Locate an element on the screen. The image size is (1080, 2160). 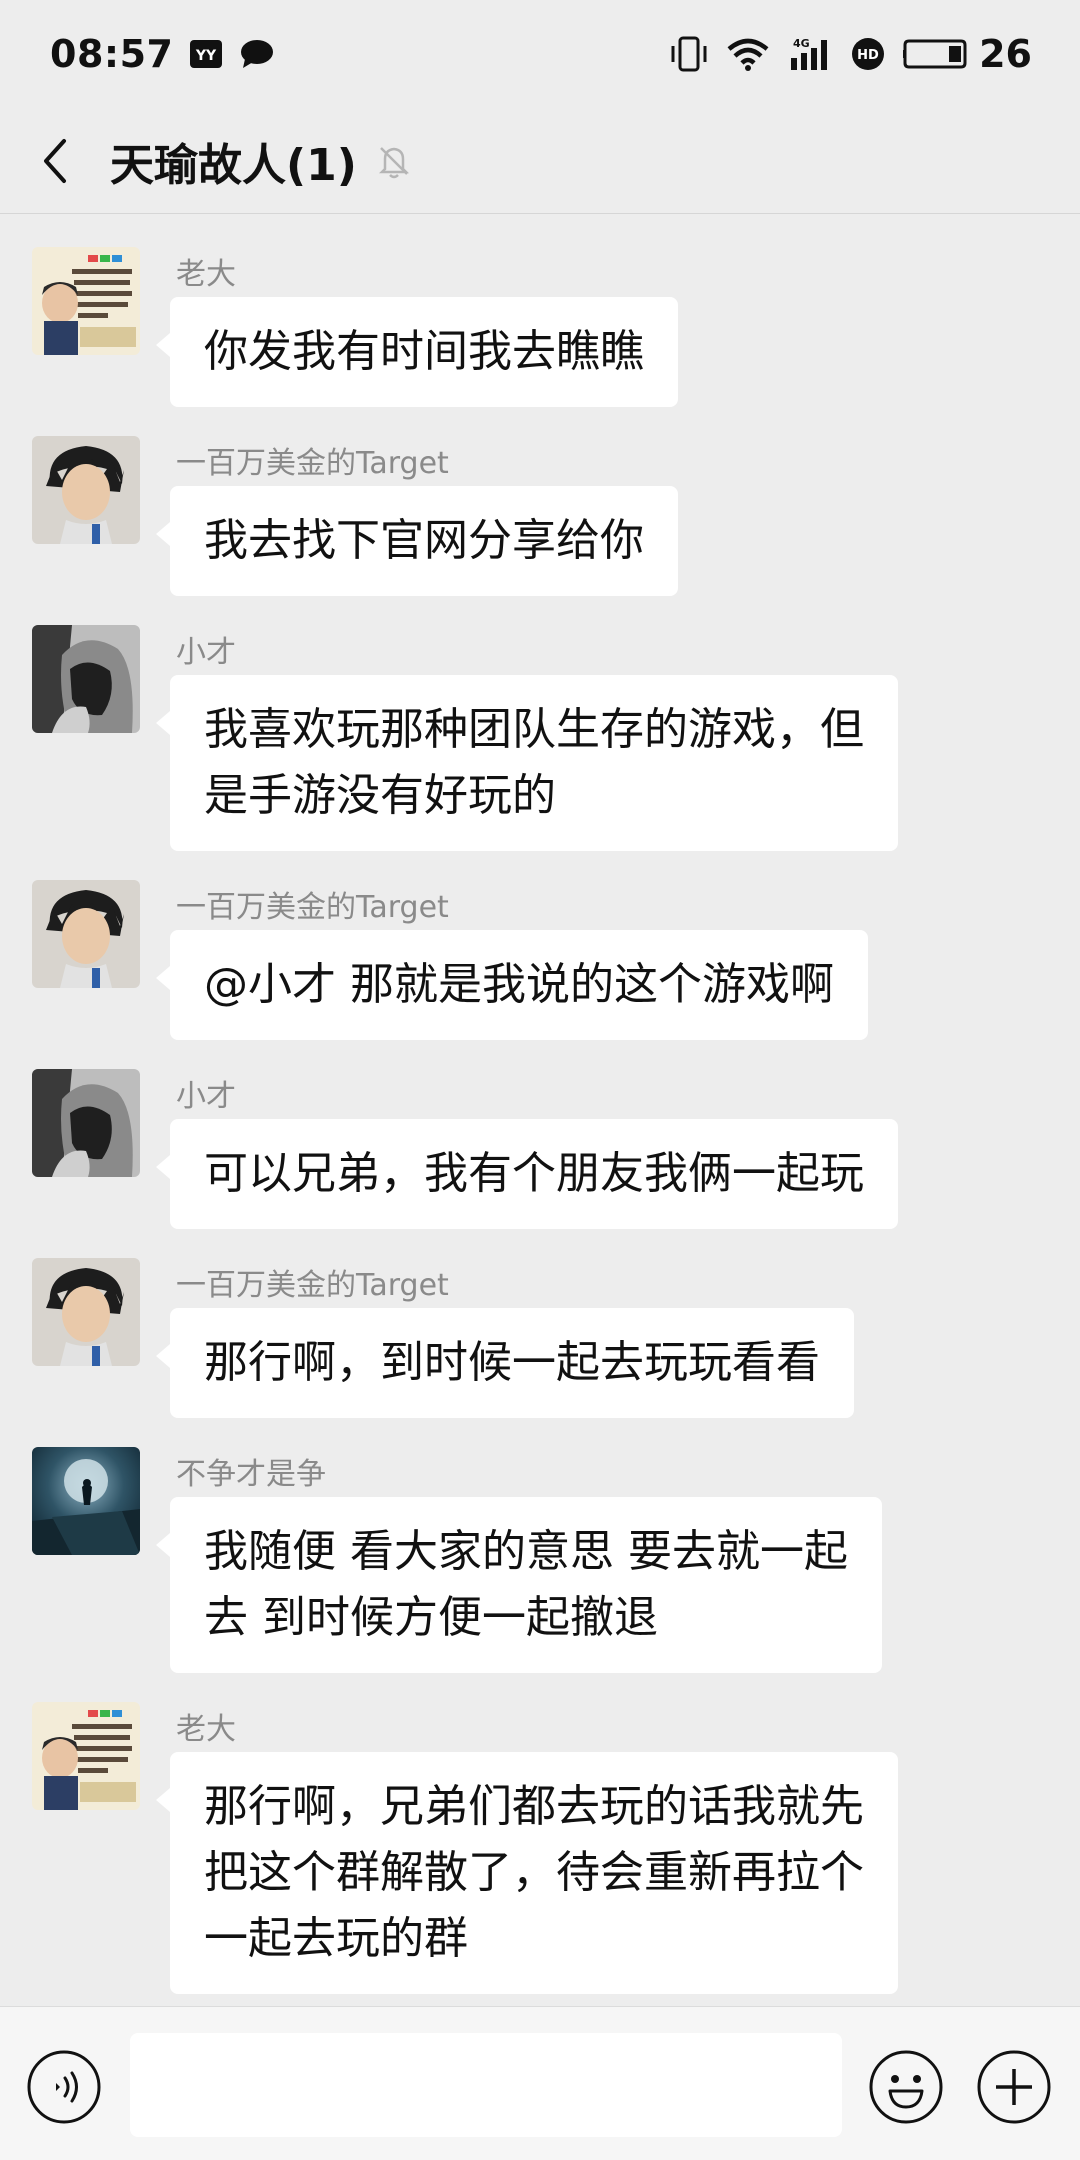
message-text: 可以兄弟，我有个朋友我俩一起玩 is located at coordinates (534, 1173).